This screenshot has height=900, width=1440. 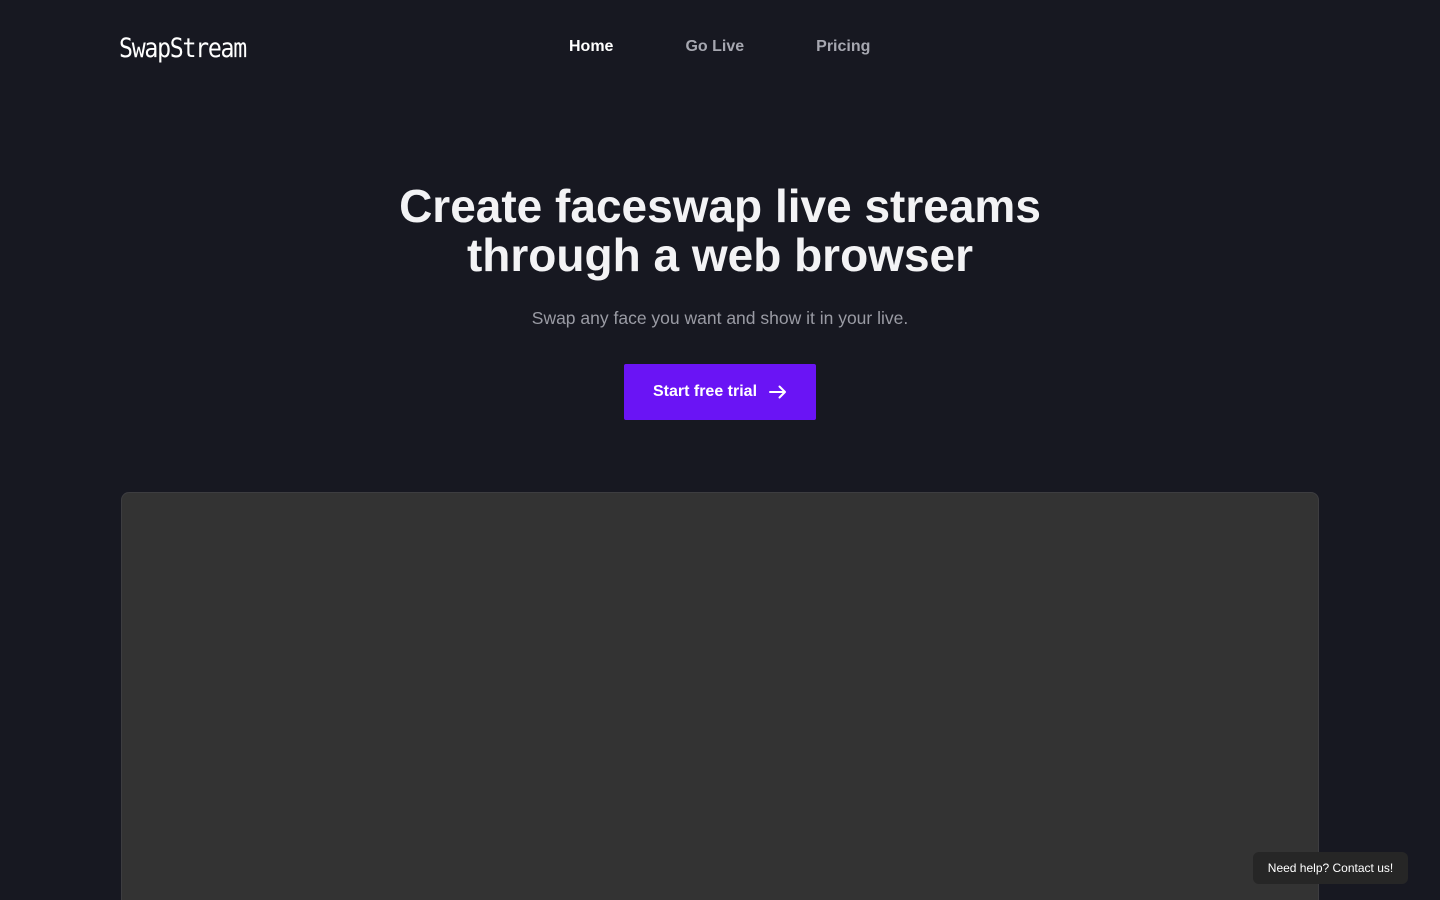 What do you see at coordinates (720, 206) in the screenshot?
I see `hero-title-line-1: Create faceswap live streams` at bounding box center [720, 206].